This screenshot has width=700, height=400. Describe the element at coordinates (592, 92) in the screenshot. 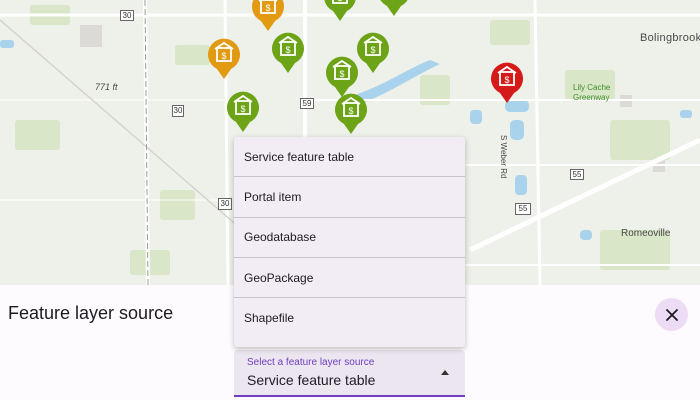

I see `park-label-lily-cache: Lily Cache Greenway` at that location.